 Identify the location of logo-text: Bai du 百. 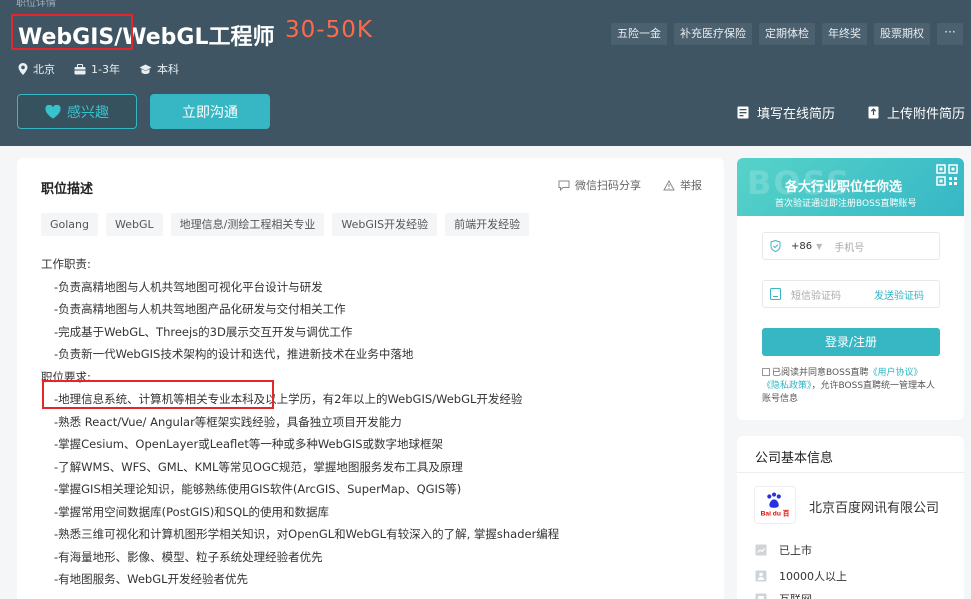
(775, 513).